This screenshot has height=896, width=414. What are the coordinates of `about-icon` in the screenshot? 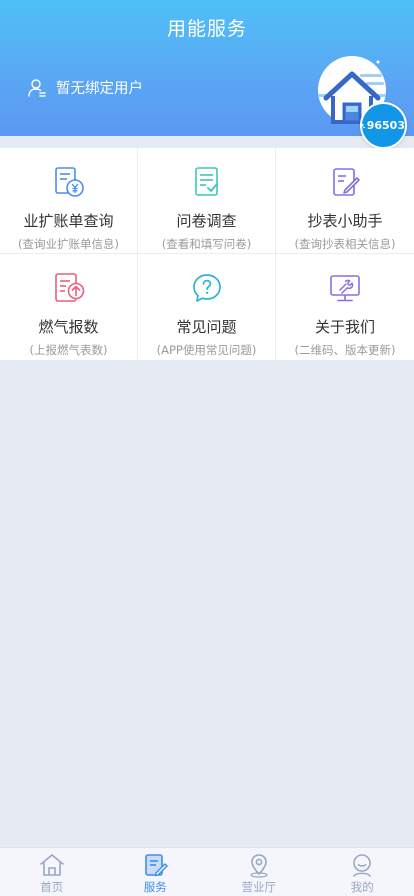 It's located at (345, 288).